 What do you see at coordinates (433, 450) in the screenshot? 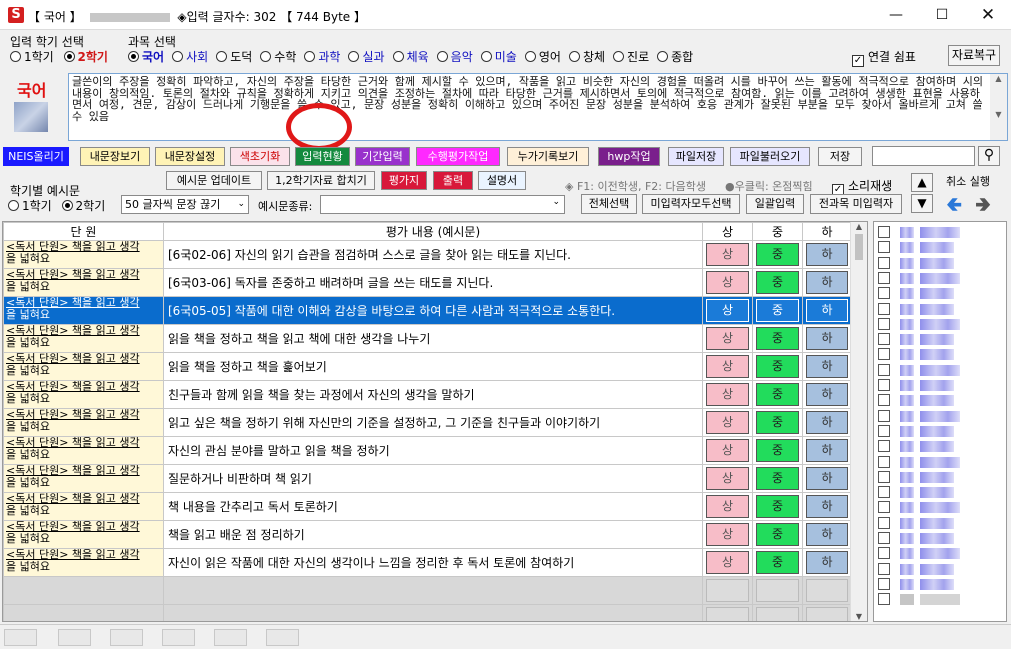
I see `eval-text-cell: 자신의 관심 분야를 말하고 읽을 책을 정하기` at bounding box center [433, 450].